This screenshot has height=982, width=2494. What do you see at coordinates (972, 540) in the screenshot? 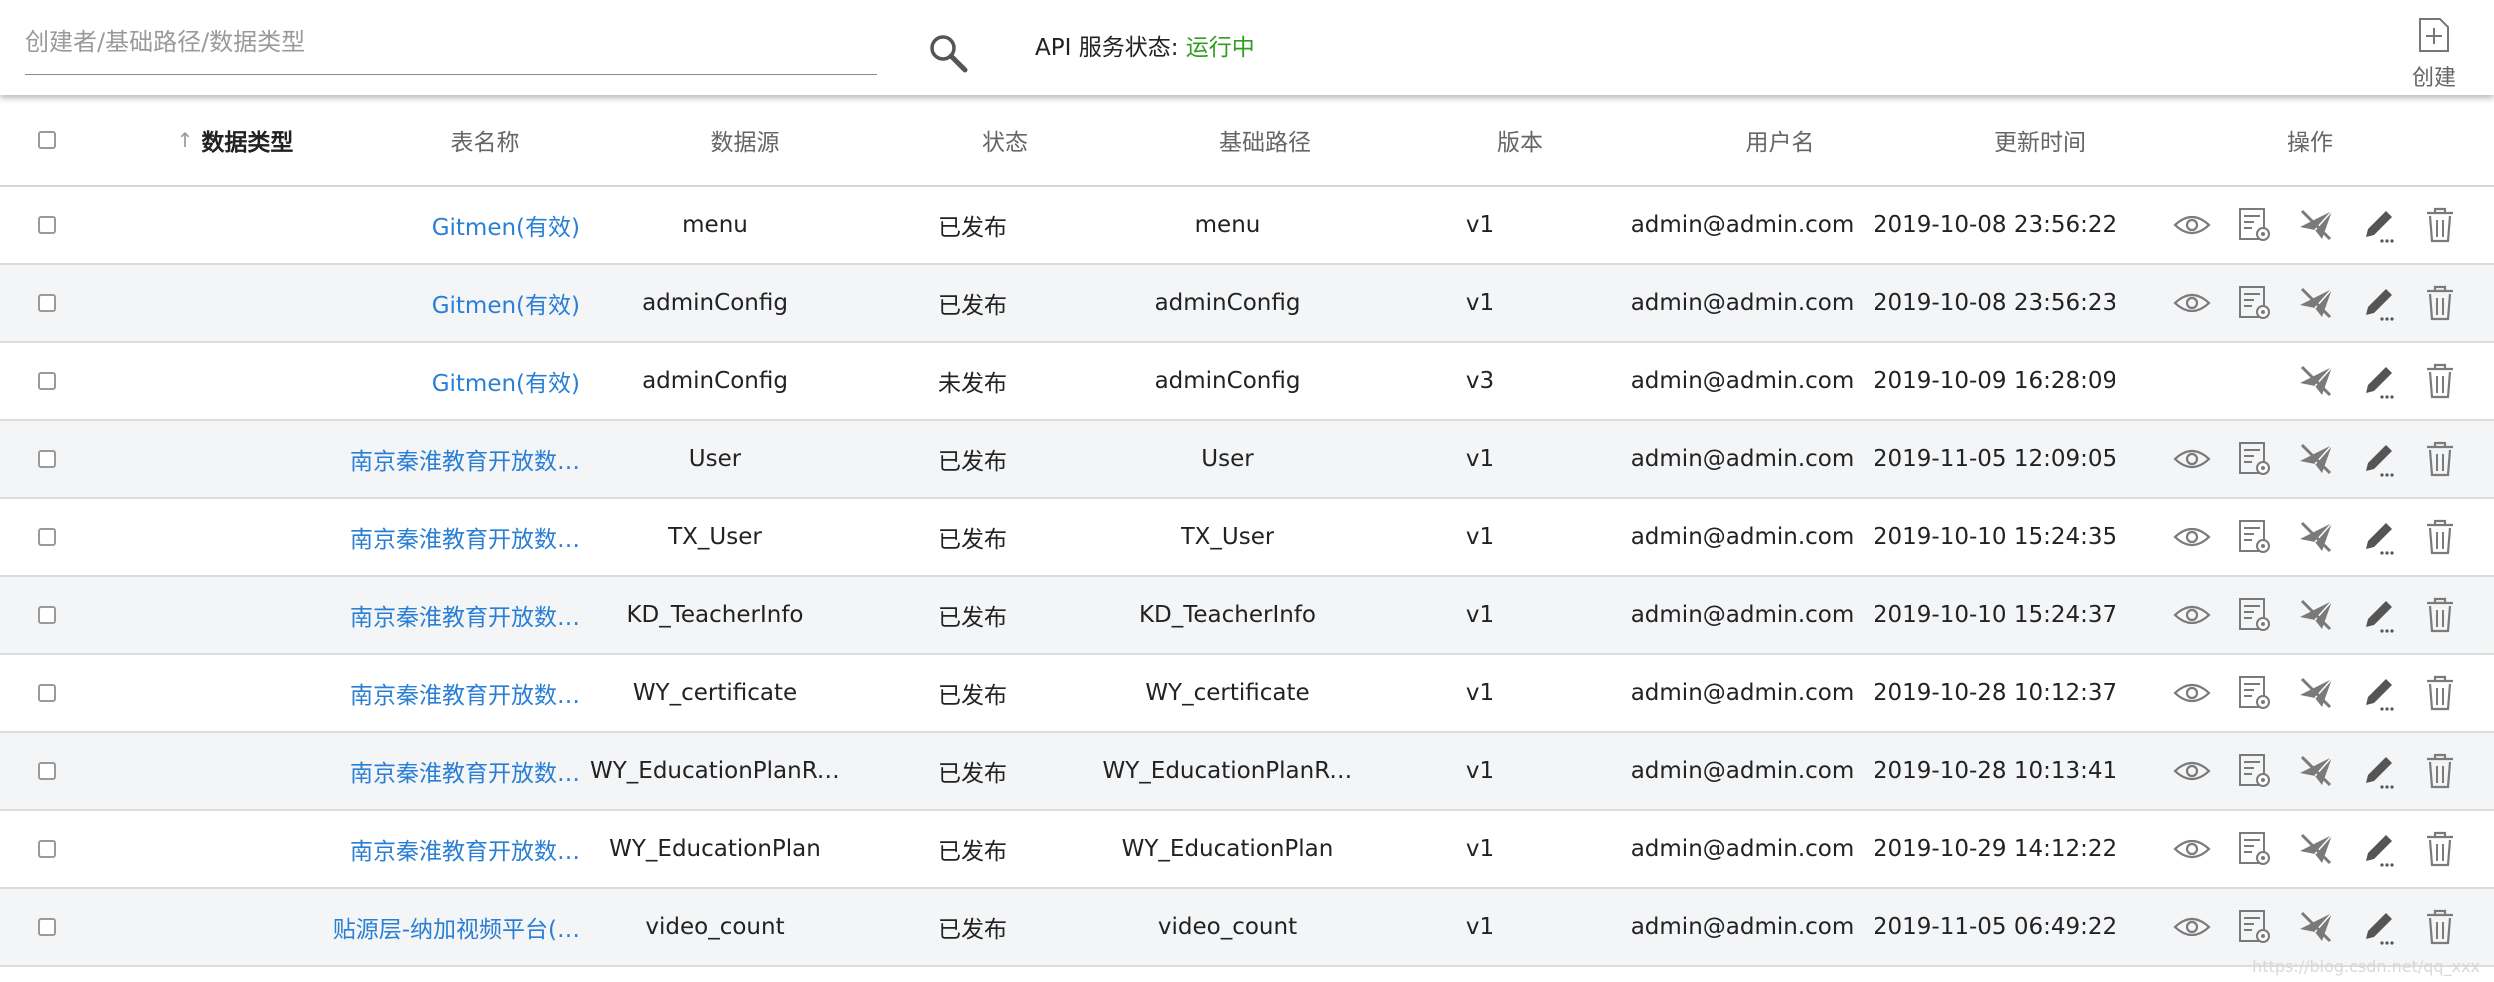
I see `cell-status: 已发布` at bounding box center [972, 540].